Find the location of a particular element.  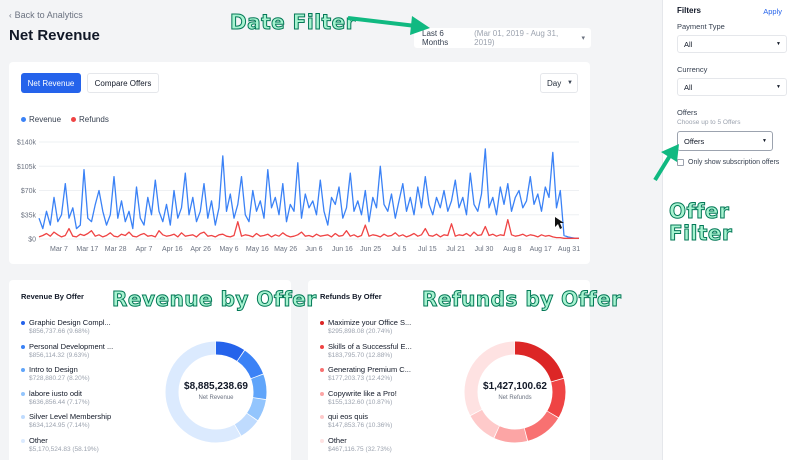

x-tick-label: Jun 16 is located at coordinates (342, 249).